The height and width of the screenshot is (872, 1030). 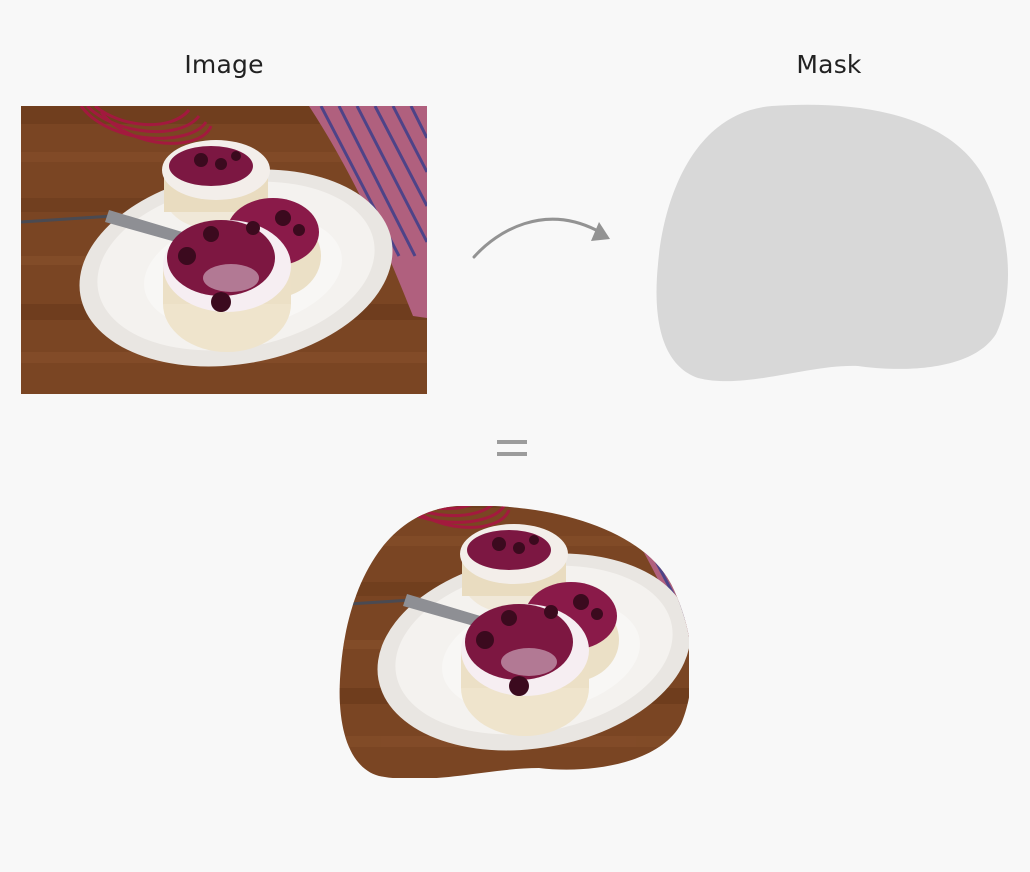 What do you see at coordinates (224, 250) in the screenshot?
I see `source-photo` at bounding box center [224, 250].